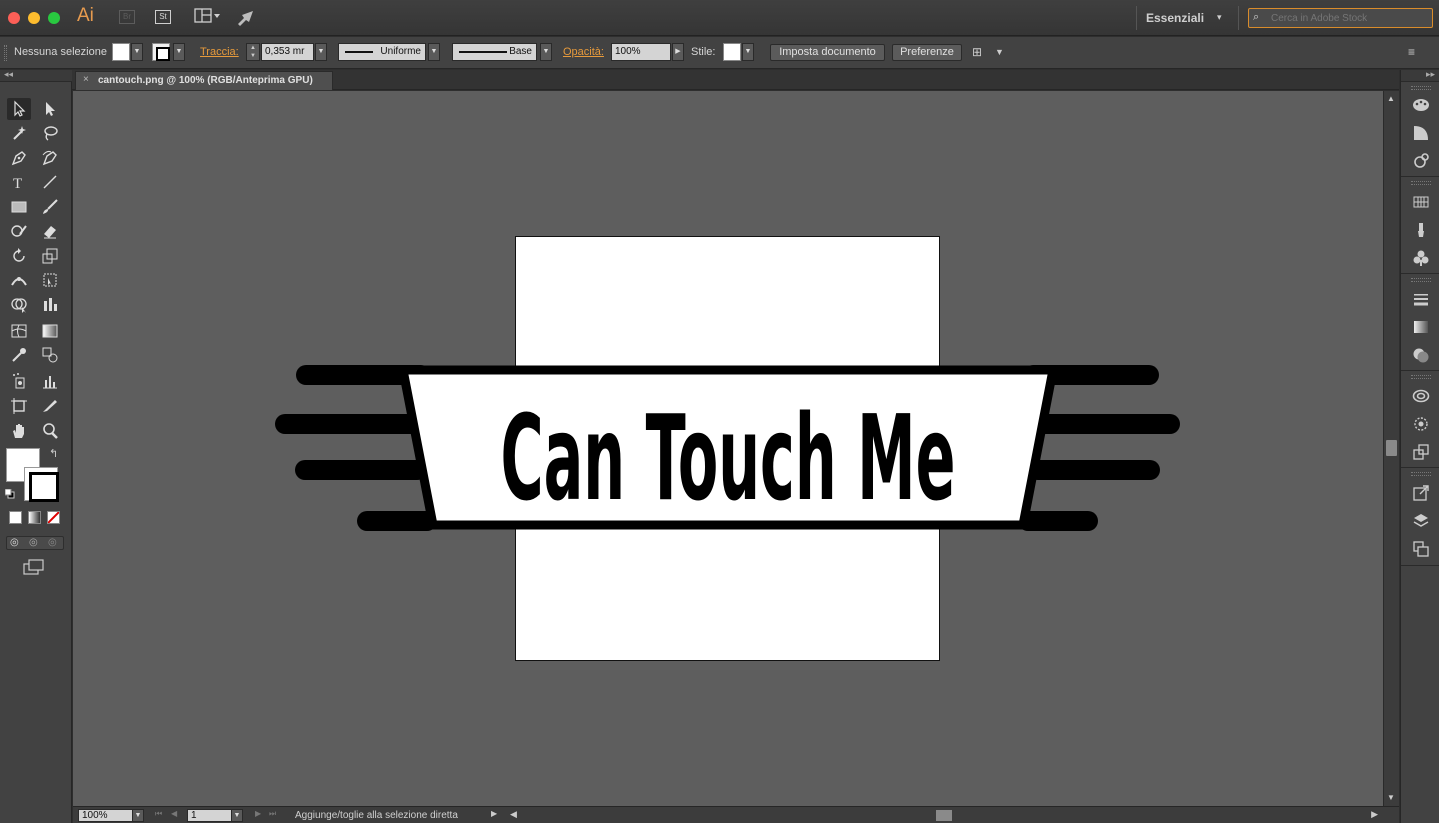  I want to click on pen-tool, so click(19, 158).